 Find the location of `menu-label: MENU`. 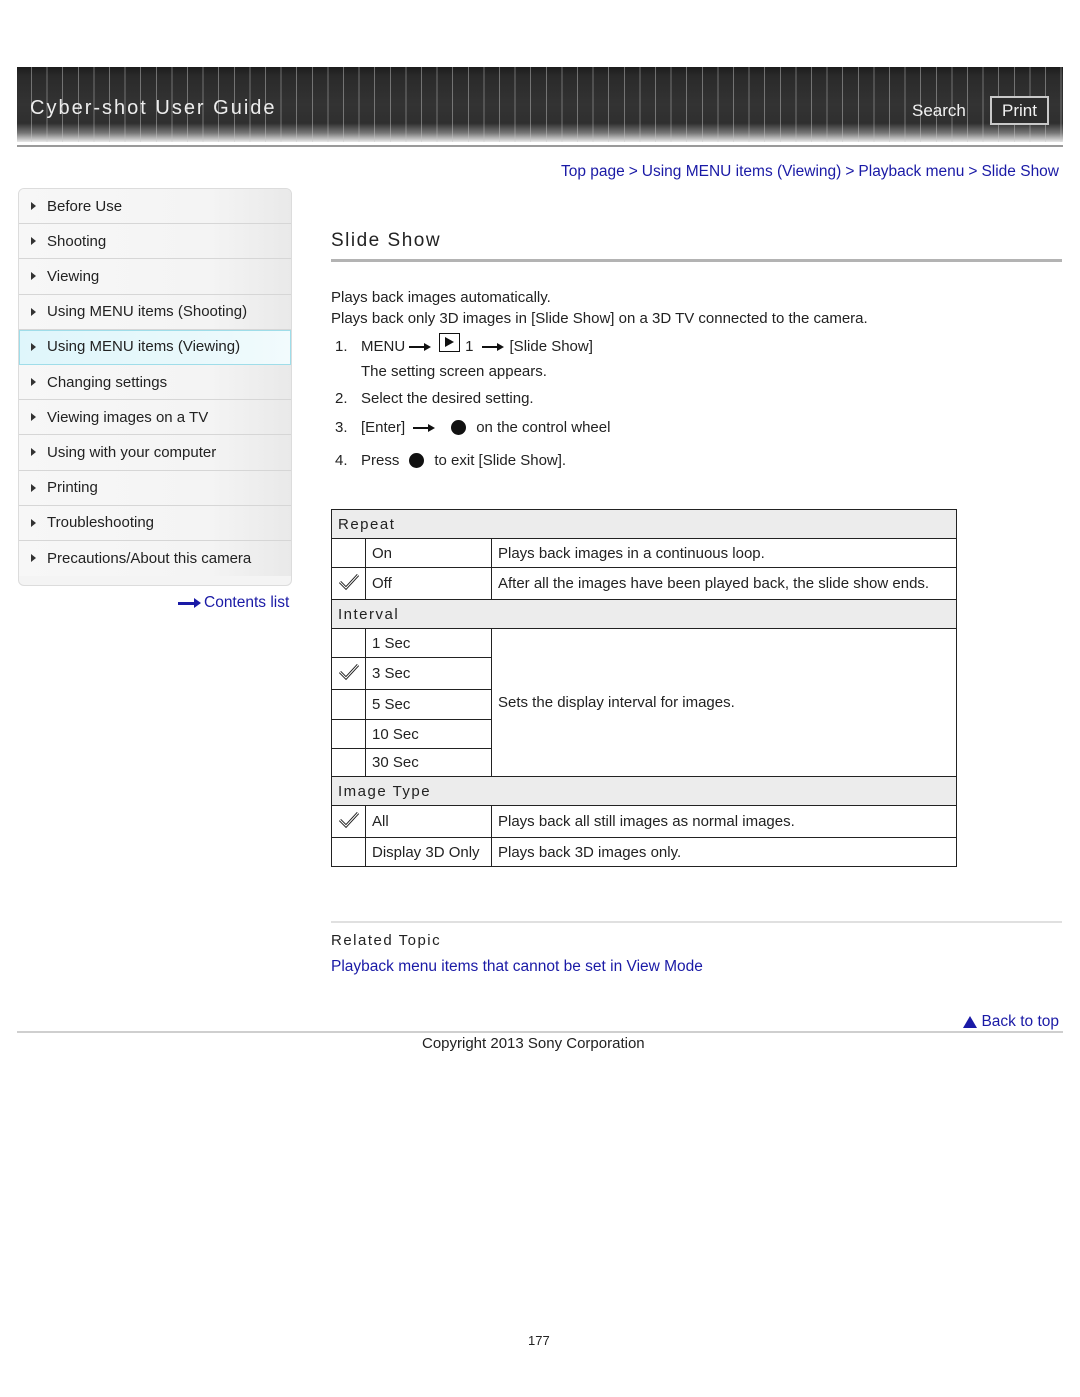

menu-label: MENU is located at coordinates (383, 346).